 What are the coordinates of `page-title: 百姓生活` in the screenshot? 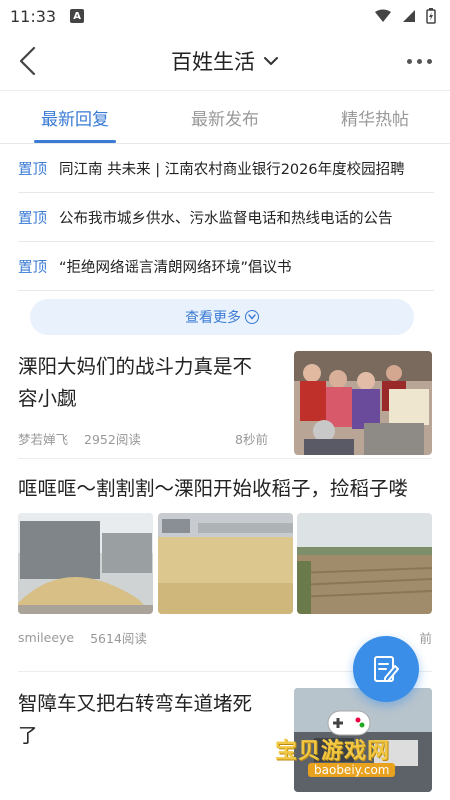 It's located at (213, 62).